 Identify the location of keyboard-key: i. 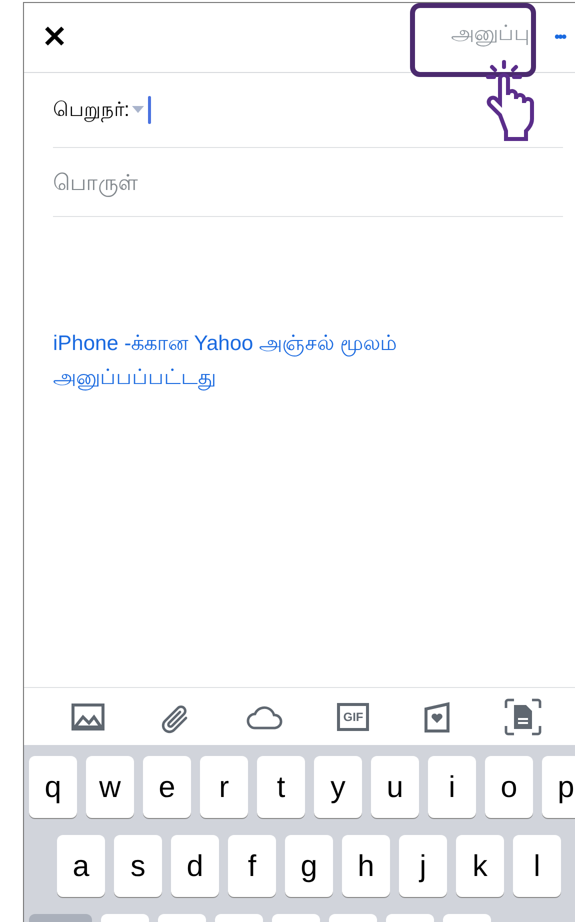
(452, 787).